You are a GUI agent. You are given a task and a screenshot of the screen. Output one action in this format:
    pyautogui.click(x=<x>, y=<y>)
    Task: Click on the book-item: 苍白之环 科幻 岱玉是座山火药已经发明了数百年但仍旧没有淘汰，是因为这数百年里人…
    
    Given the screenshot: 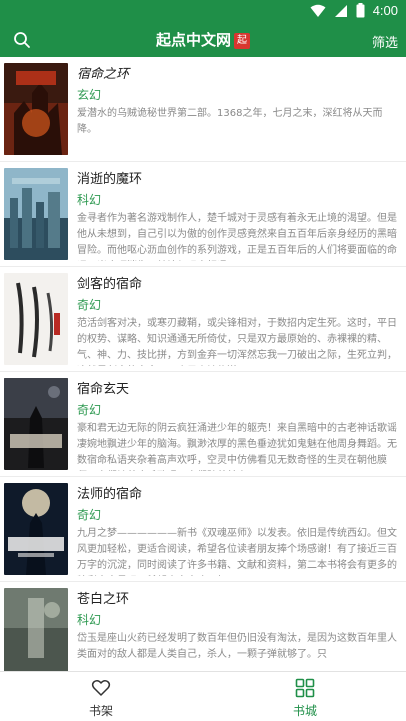 What is the action you would take?
    pyautogui.click(x=203, y=626)
    